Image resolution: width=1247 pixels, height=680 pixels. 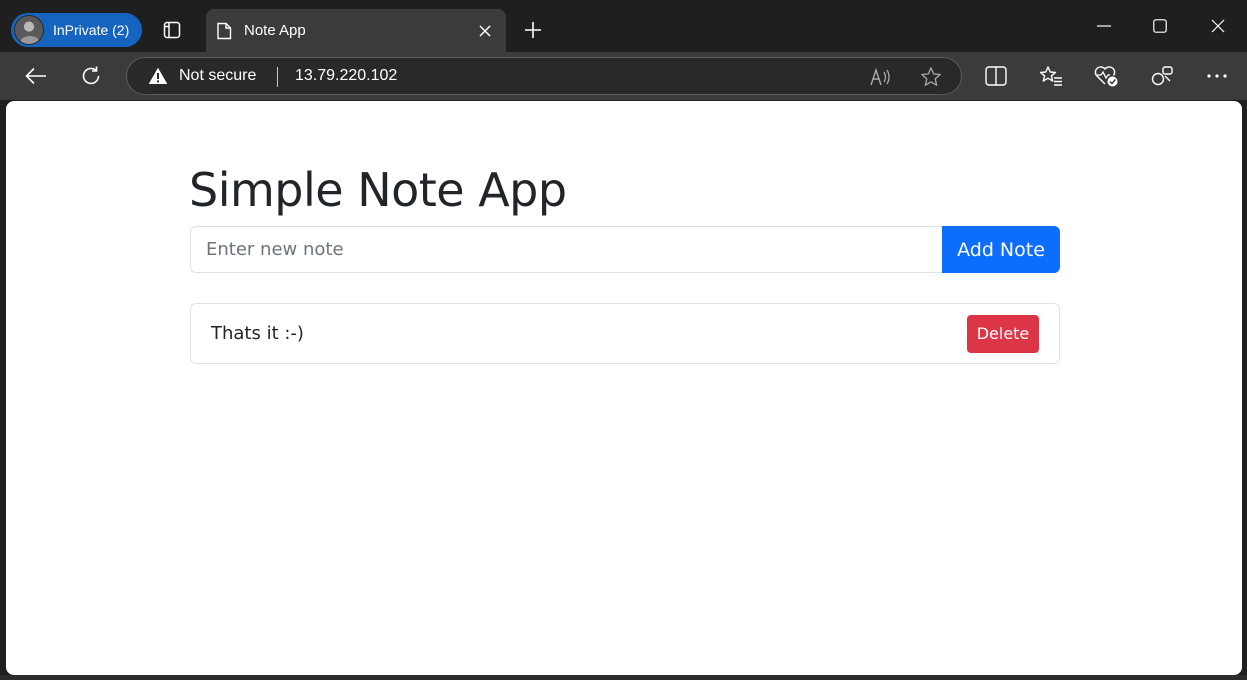 What do you see at coordinates (1001, 249) in the screenshot?
I see `add-note-button: Add Note` at bounding box center [1001, 249].